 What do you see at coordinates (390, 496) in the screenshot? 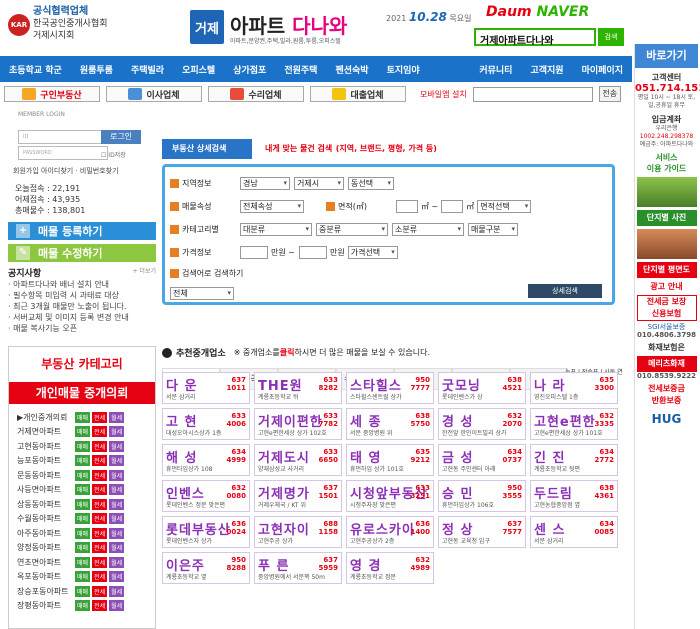
I see `agency-card: 시청앞부동산 633 3251 시청주차장 맞은편` at bounding box center [390, 496].